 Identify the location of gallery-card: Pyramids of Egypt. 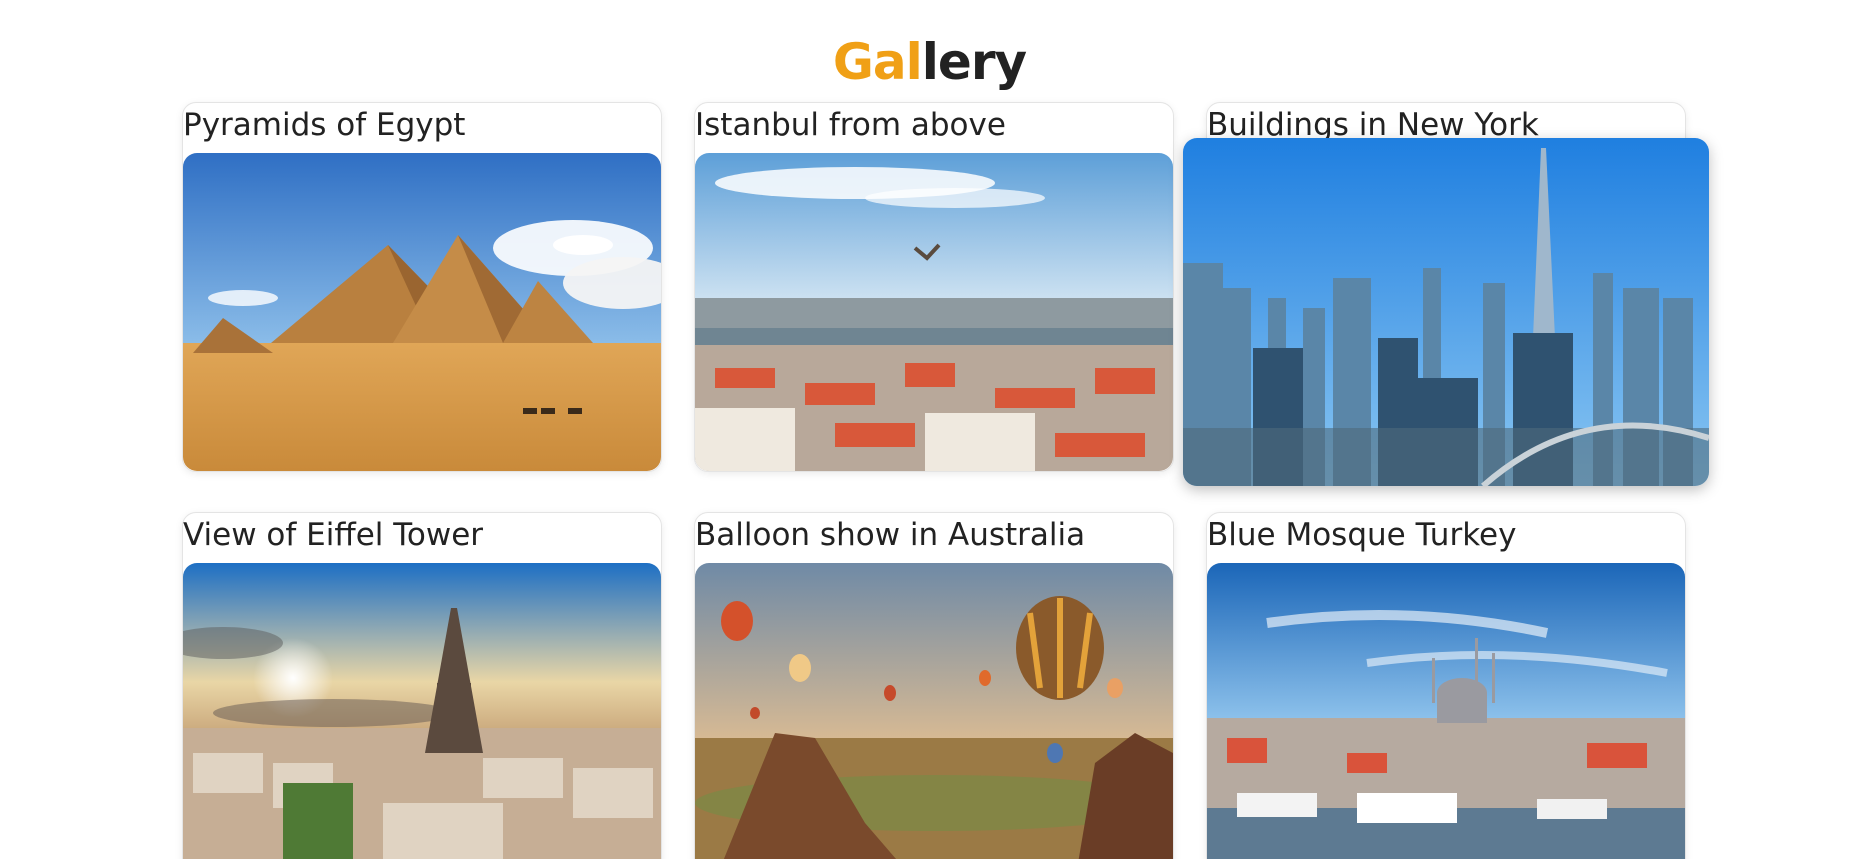
(422, 287).